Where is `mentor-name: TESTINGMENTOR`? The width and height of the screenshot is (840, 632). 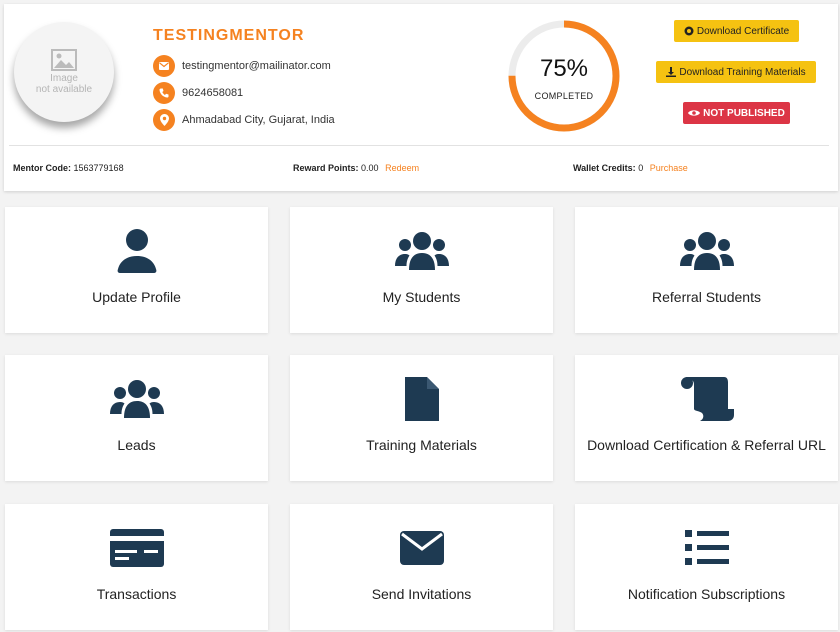
mentor-name: TESTINGMENTOR is located at coordinates (229, 35).